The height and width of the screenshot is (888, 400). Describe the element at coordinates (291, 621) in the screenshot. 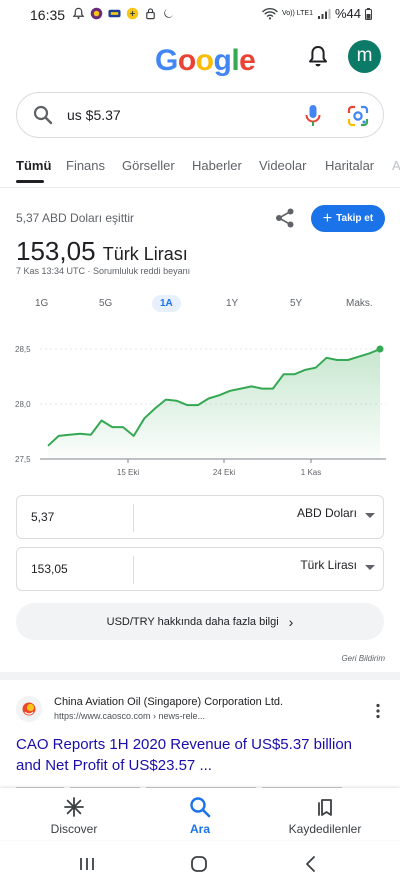

I see `chevron-right-icon: ›` at that location.